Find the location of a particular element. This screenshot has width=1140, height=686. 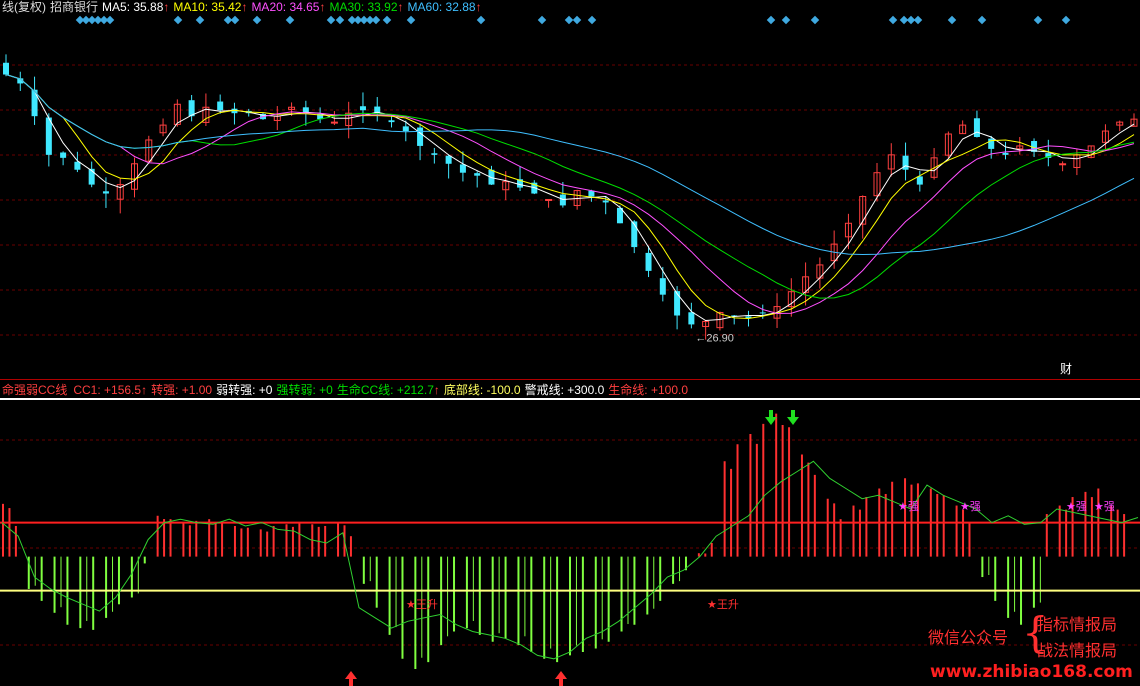

ma-legend-item-2: MA20: 34.65↑ is located at coordinates (288, 7).